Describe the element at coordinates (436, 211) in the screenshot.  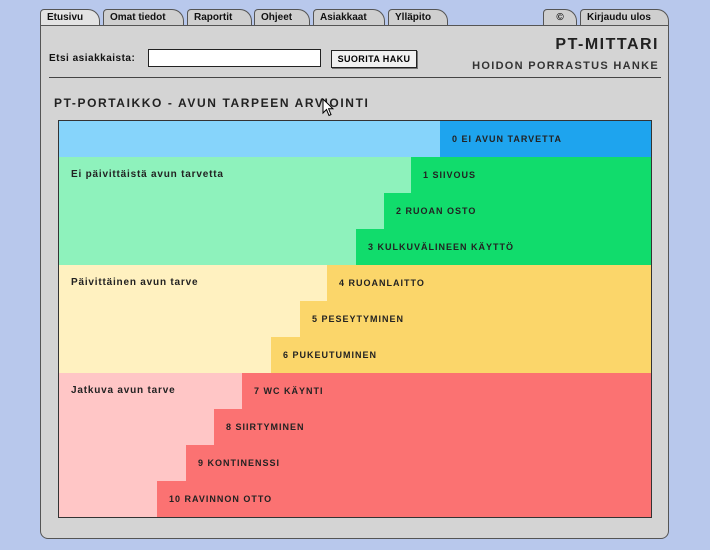
I see `ladder-step-label: 2 RUOAN OSTO` at that location.